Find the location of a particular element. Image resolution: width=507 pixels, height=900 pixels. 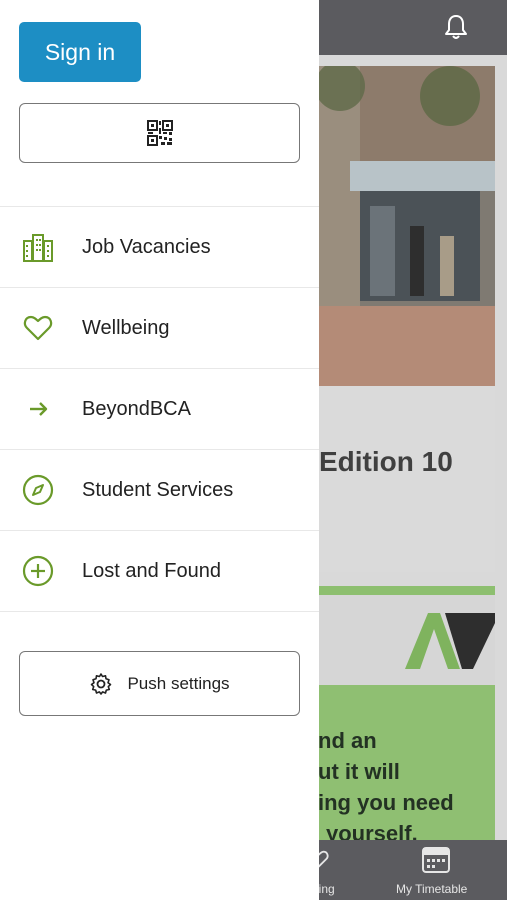

tab-label: My Timetable is located at coordinates (432, 889).